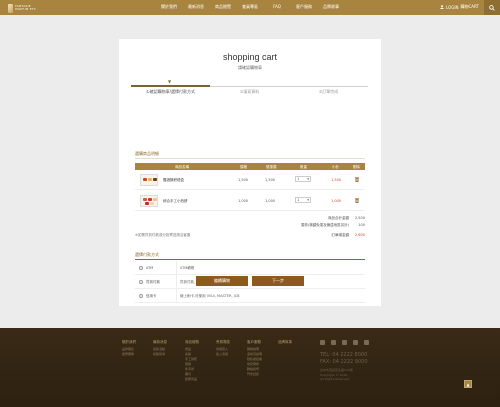  I want to click on order-total-label: 訂單總金額, so click(340, 235).